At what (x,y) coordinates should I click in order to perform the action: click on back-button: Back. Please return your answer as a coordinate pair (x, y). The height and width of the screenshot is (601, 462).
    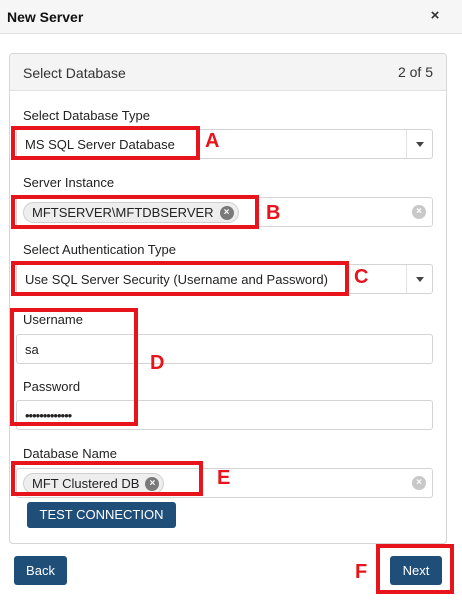
    Looking at the image, I should click on (40, 570).